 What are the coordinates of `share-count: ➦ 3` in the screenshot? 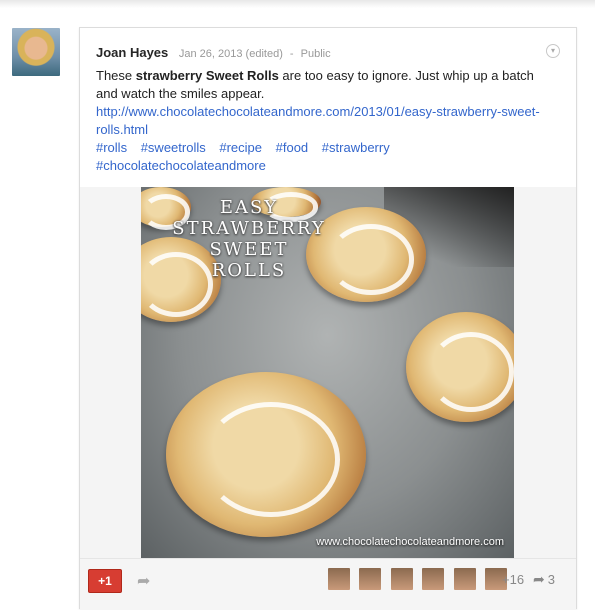 It's located at (544, 579).